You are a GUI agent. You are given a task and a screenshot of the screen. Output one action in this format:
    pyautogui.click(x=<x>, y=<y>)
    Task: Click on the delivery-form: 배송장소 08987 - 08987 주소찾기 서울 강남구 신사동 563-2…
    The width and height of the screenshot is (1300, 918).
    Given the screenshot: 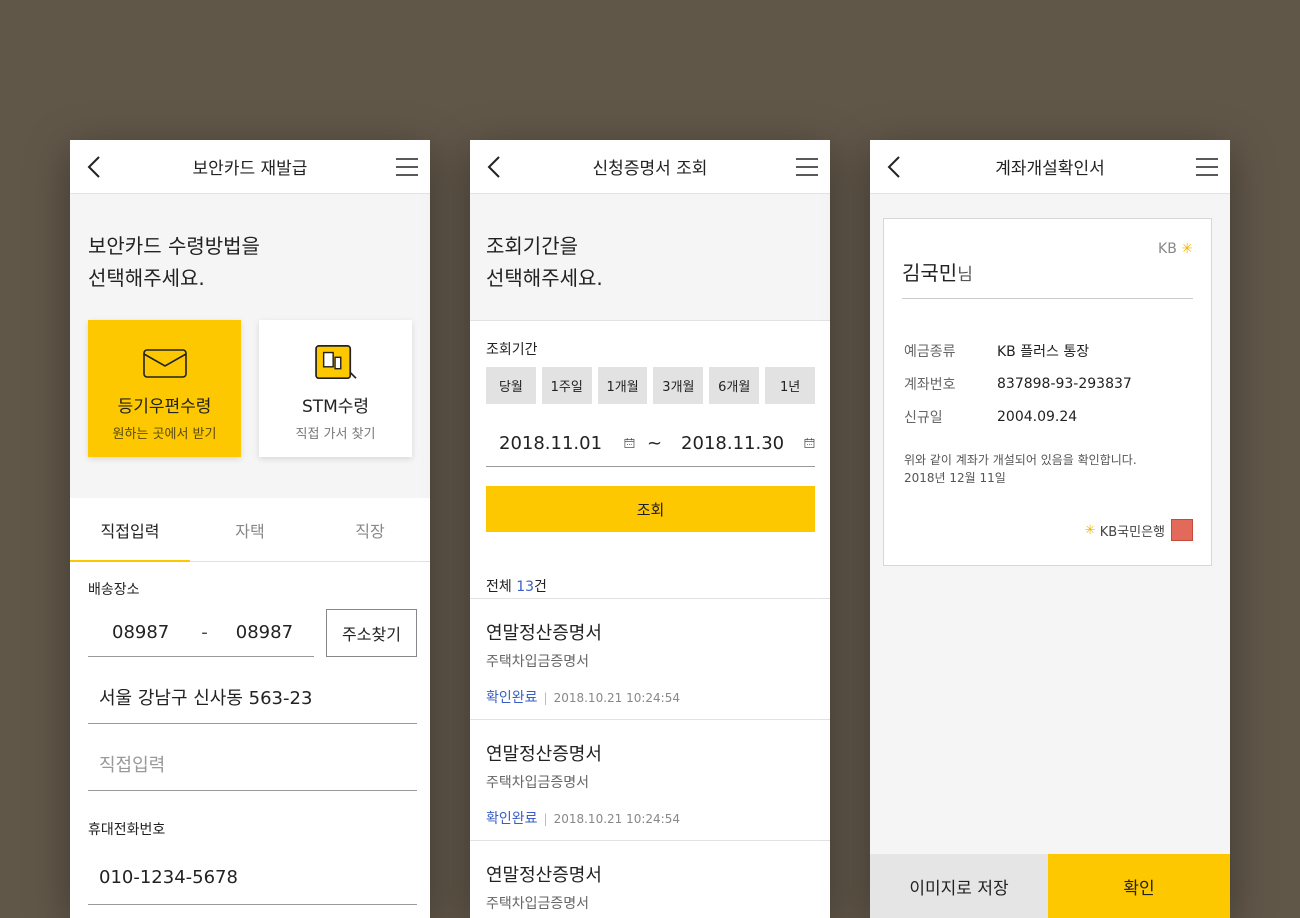 What is the action you would take?
    pyautogui.click(x=250, y=740)
    